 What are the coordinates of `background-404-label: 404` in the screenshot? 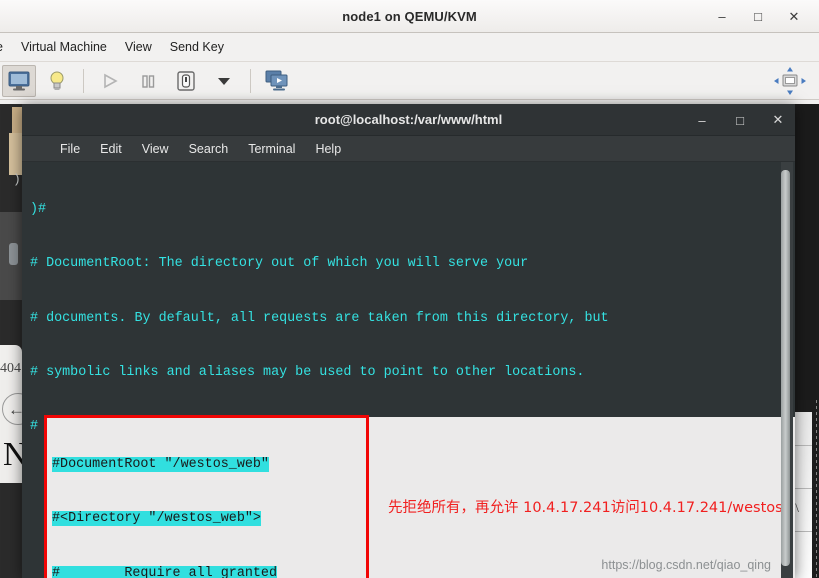 It's located at (11, 369).